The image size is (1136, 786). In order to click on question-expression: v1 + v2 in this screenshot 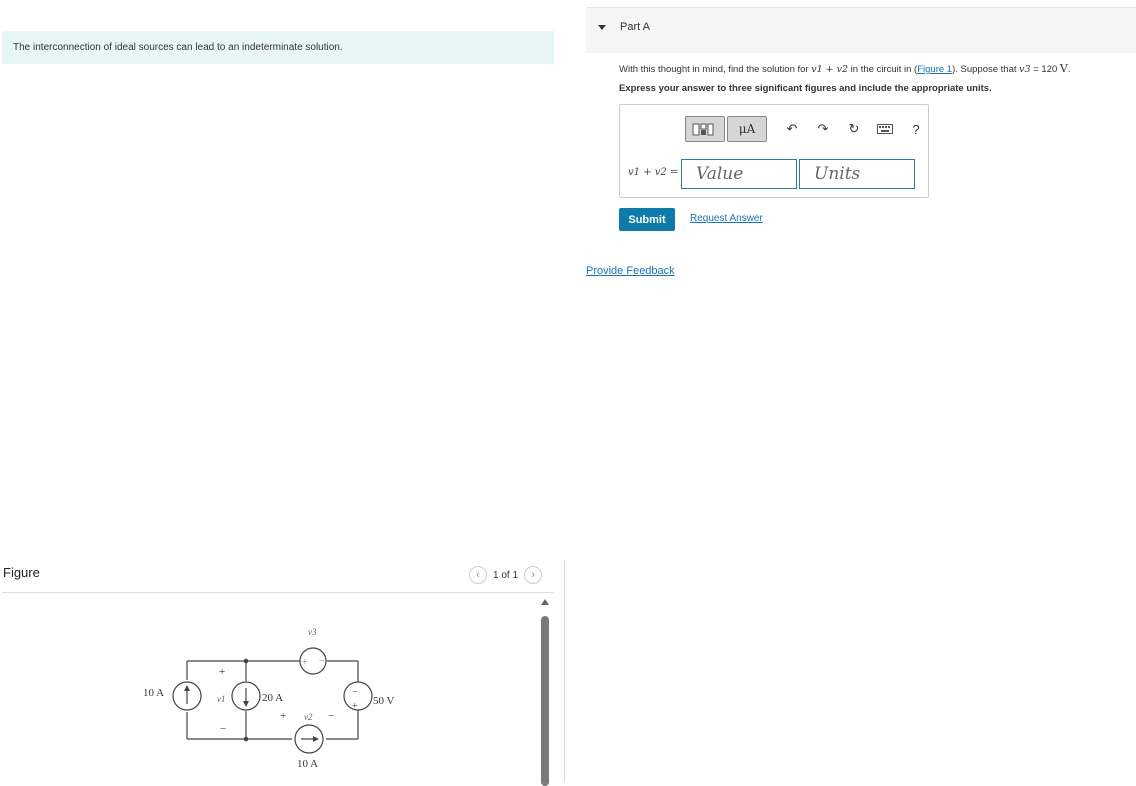, I will do `click(830, 69)`.